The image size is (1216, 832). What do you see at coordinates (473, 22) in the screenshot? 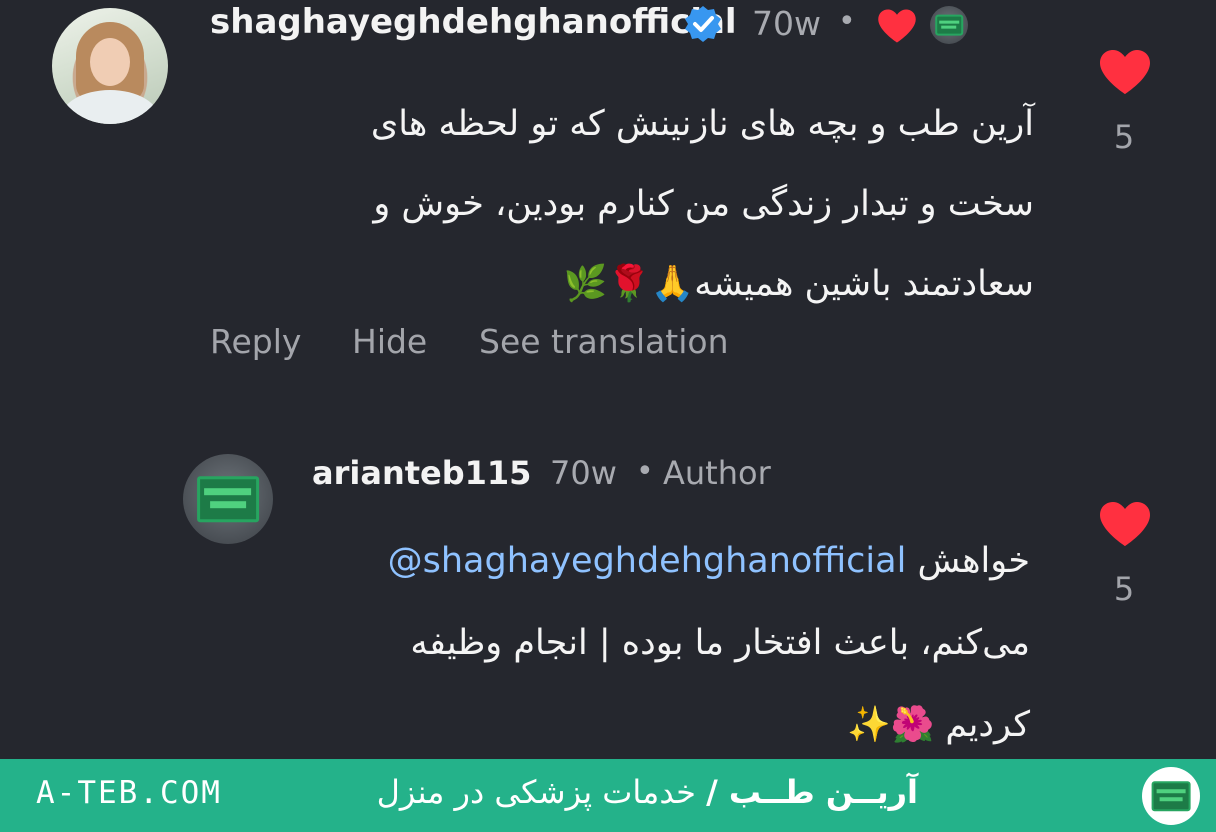
I see `comment-username: shaghayeghdehghanofficial` at bounding box center [473, 22].